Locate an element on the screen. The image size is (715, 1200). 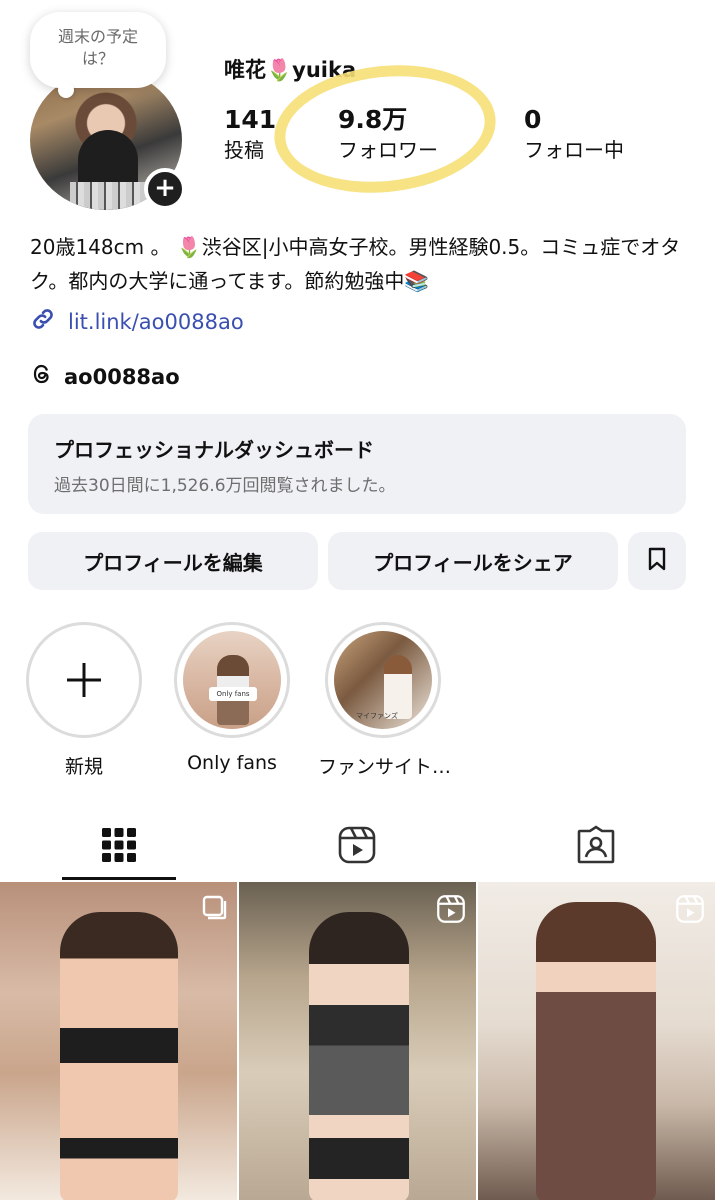
bookmark-icon is located at coordinates (657, 561).